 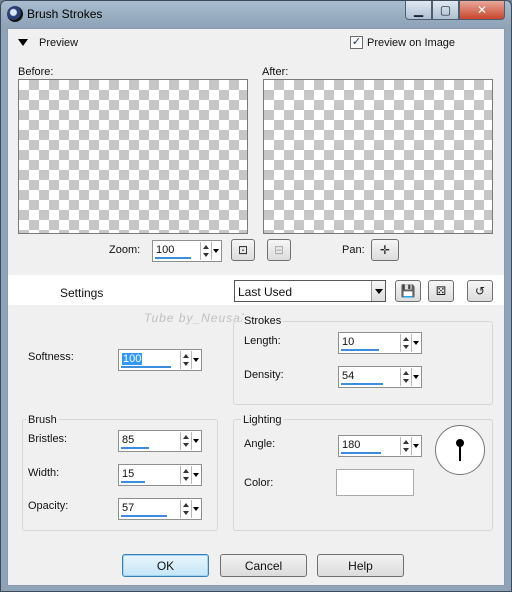 What do you see at coordinates (259, 483) in the screenshot?
I see `color-label: Color:` at bounding box center [259, 483].